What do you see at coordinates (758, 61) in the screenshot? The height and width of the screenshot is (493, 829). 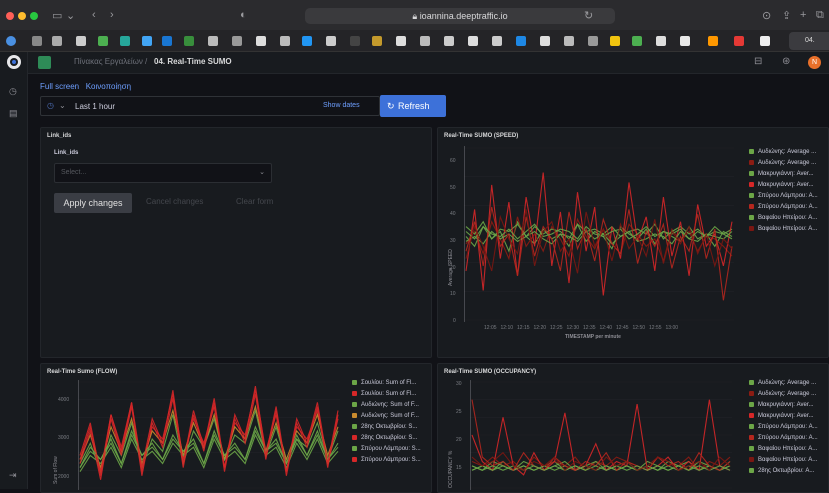 I see `kiosk-icon: ⊟` at bounding box center [758, 61].